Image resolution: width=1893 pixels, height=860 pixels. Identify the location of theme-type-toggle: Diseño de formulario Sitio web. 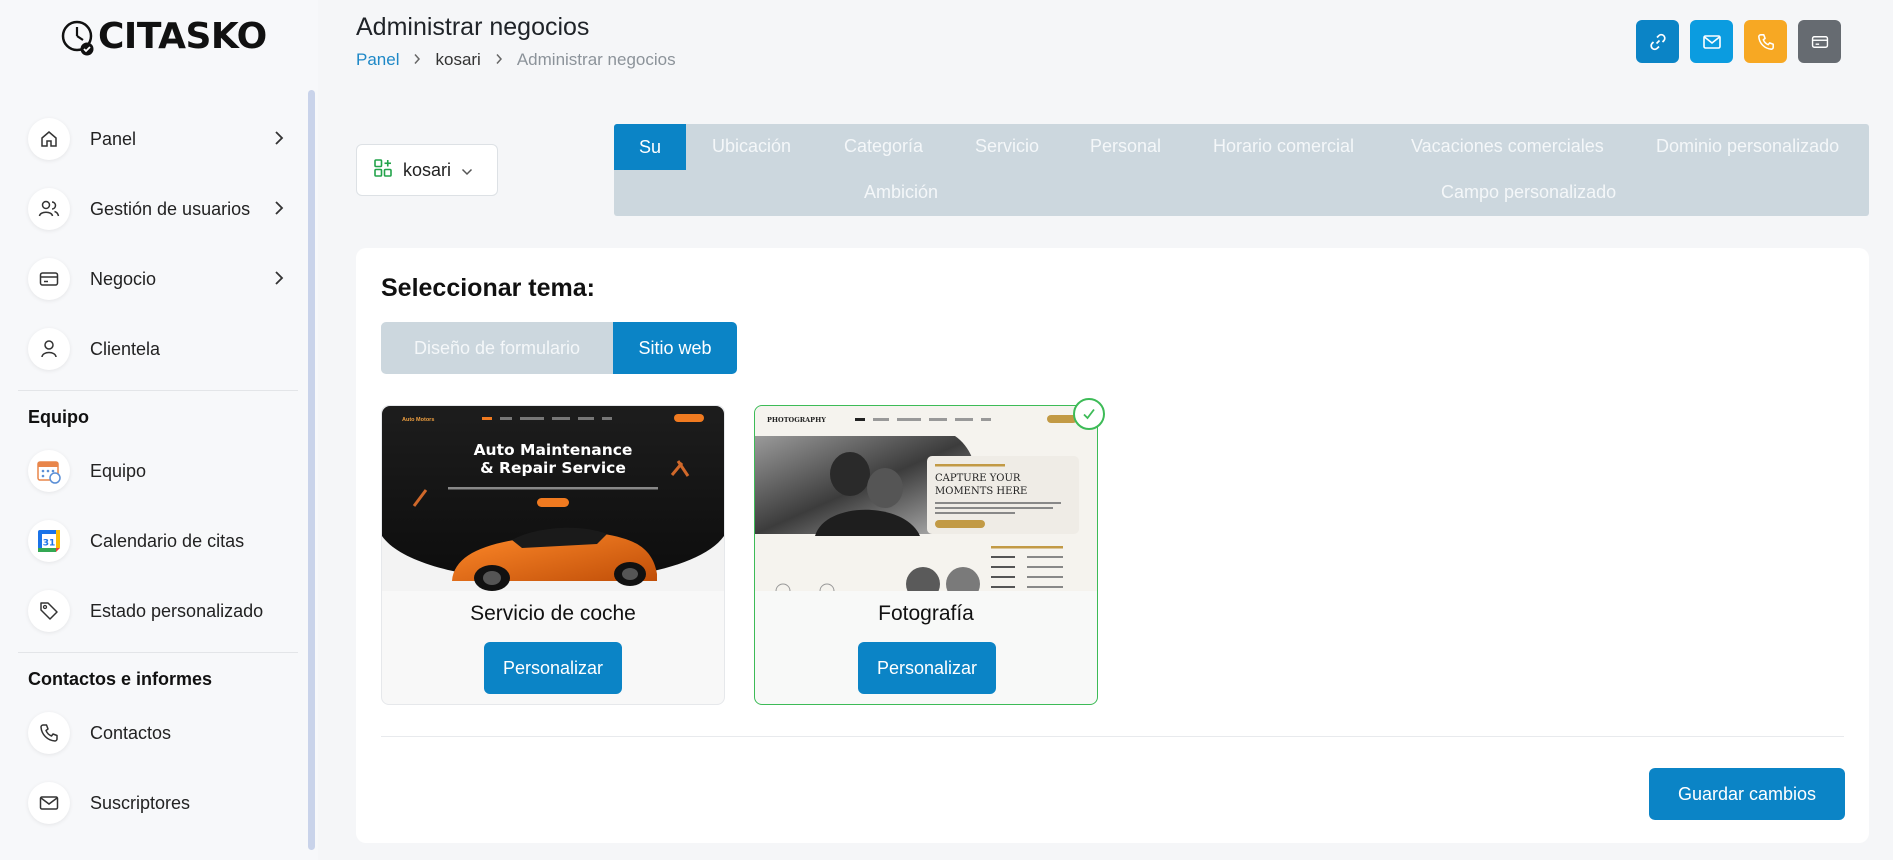
(559, 348).